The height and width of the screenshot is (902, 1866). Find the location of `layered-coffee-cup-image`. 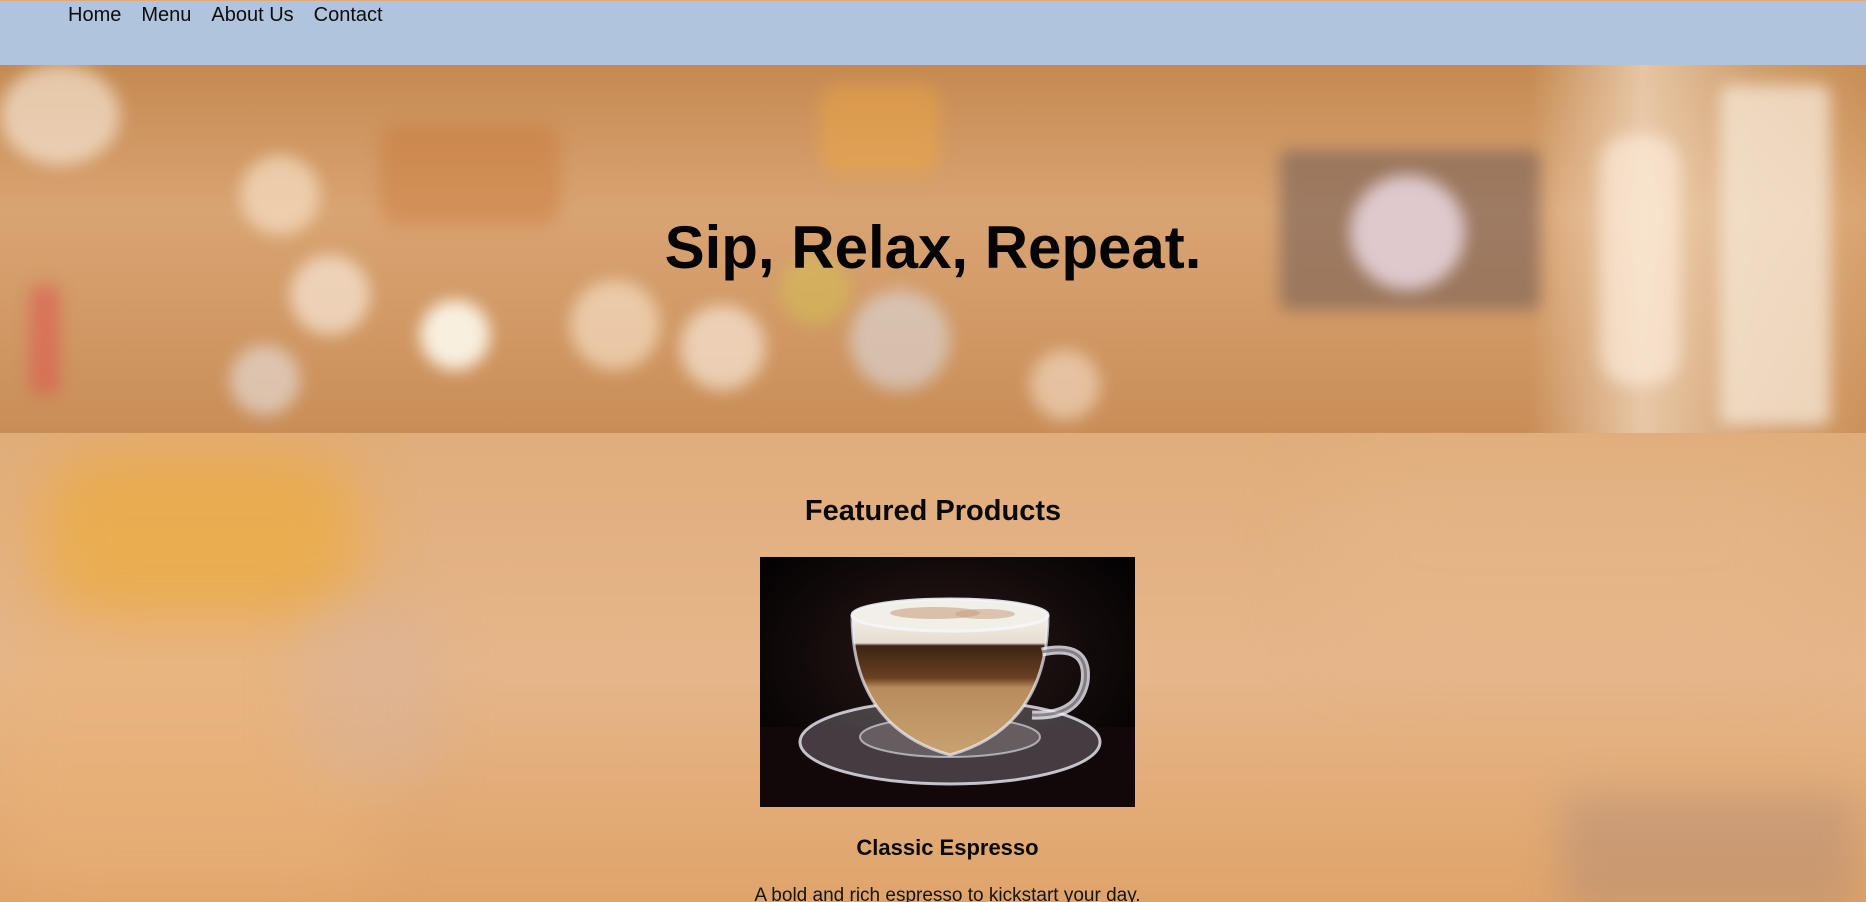

layered-coffee-cup-image is located at coordinates (947, 682).